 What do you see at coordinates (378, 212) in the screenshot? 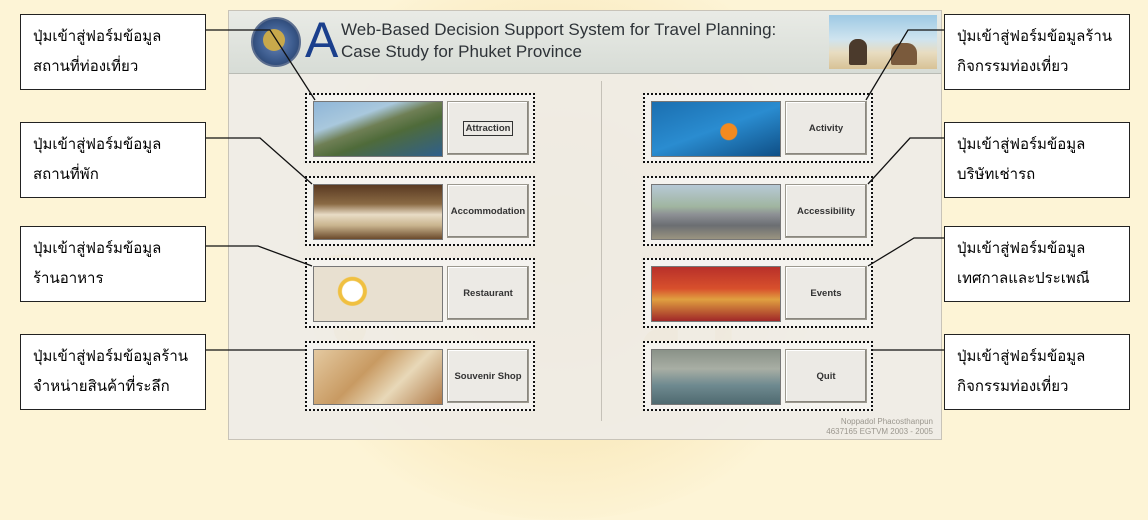
I see `hotel-room-photo-icon` at bounding box center [378, 212].